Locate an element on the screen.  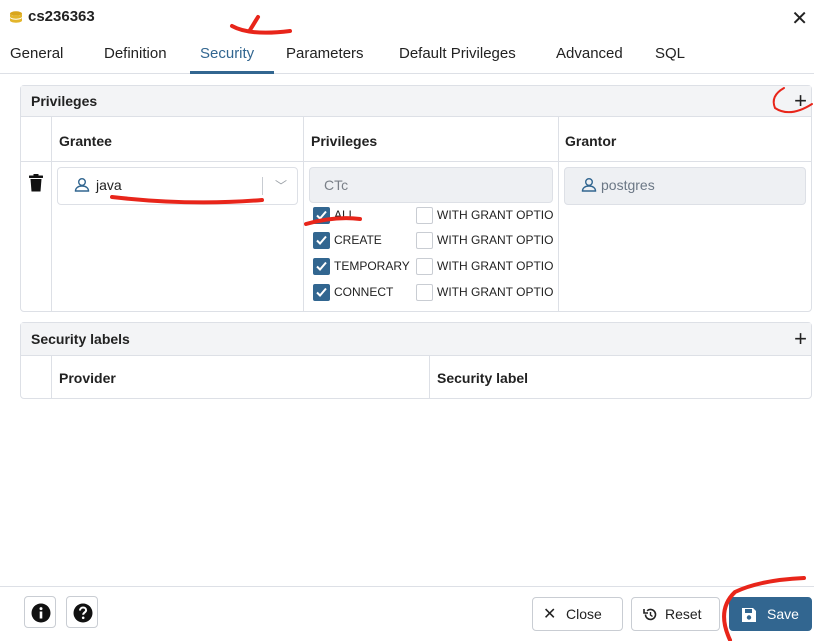
column-header-provider: Provider is located at coordinates (87, 378).